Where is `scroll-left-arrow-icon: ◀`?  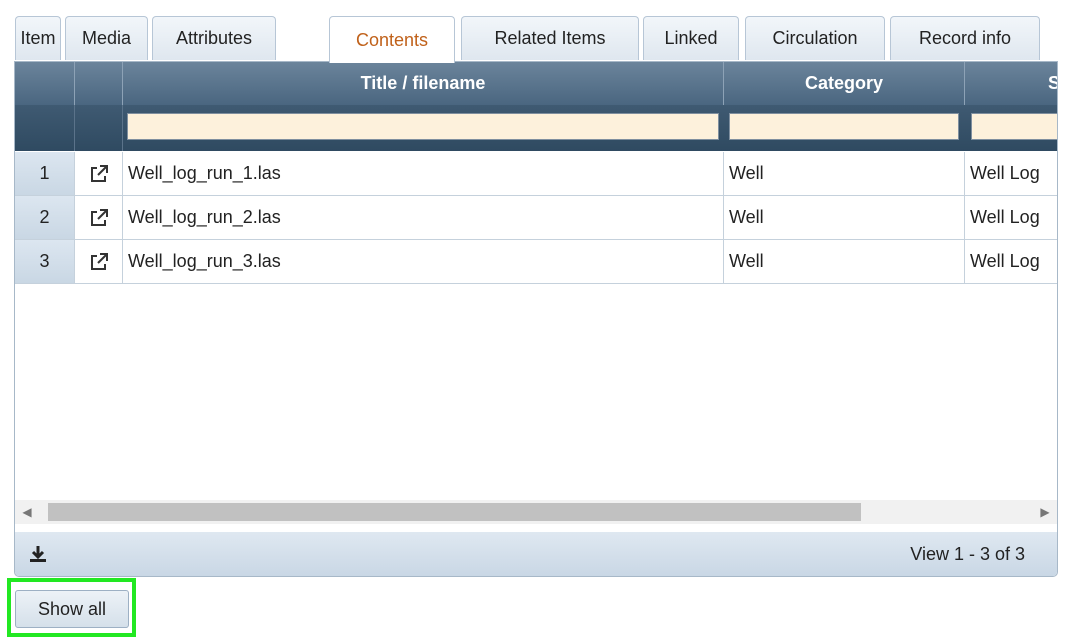
scroll-left-arrow-icon: ◀ is located at coordinates (27, 512).